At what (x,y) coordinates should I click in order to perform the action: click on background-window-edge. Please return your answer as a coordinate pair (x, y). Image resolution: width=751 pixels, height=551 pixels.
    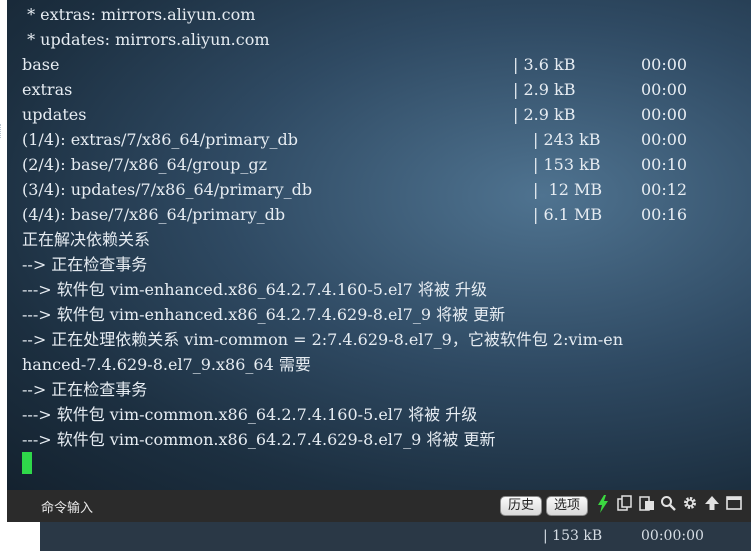
    Looking at the image, I should click on (20, 536).